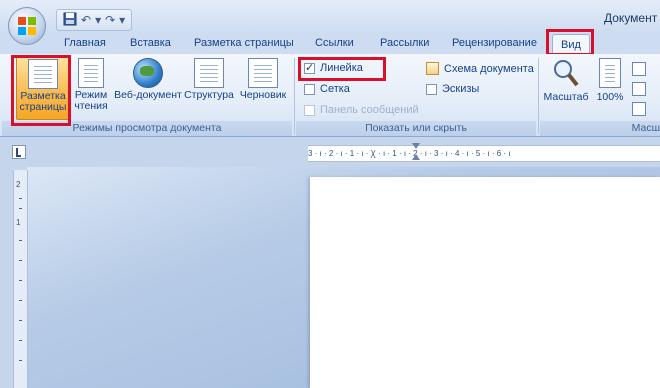  I want to click on customize-qat-icon: ▾, so click(122, 20).